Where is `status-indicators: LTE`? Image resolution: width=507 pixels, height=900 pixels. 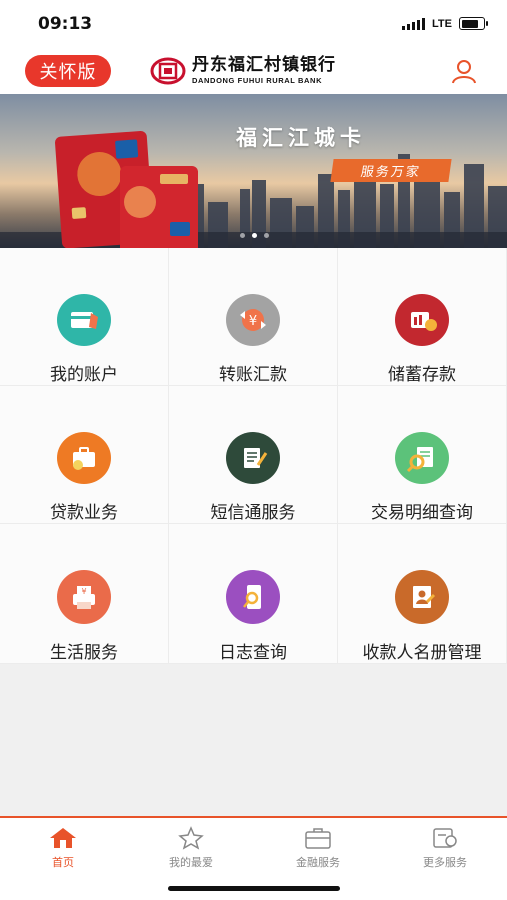
status-indicators: LTE is located at coordinates (445, 23).